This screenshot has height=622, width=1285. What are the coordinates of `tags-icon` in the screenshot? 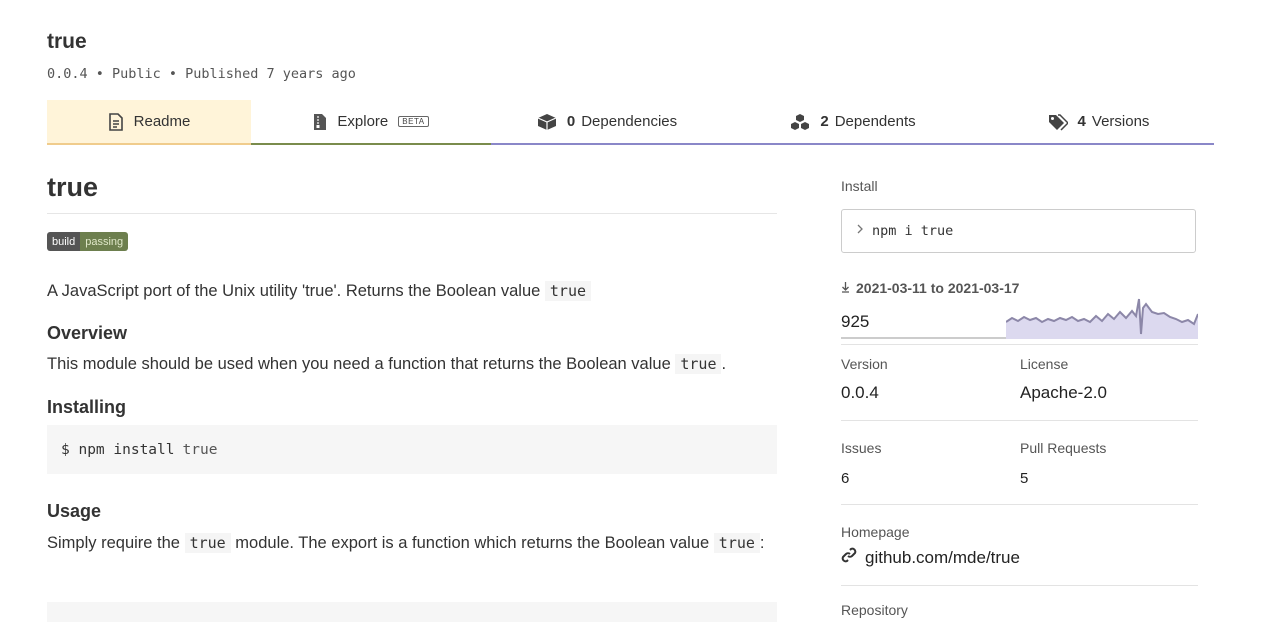 It's located at (1058, 122).